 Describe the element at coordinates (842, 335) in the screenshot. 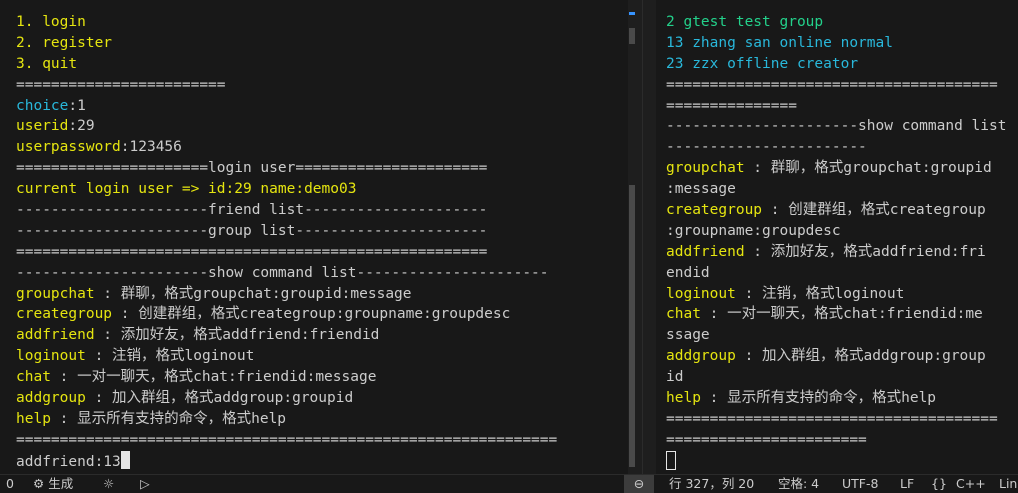

I see `command-line: ssage` at that location.